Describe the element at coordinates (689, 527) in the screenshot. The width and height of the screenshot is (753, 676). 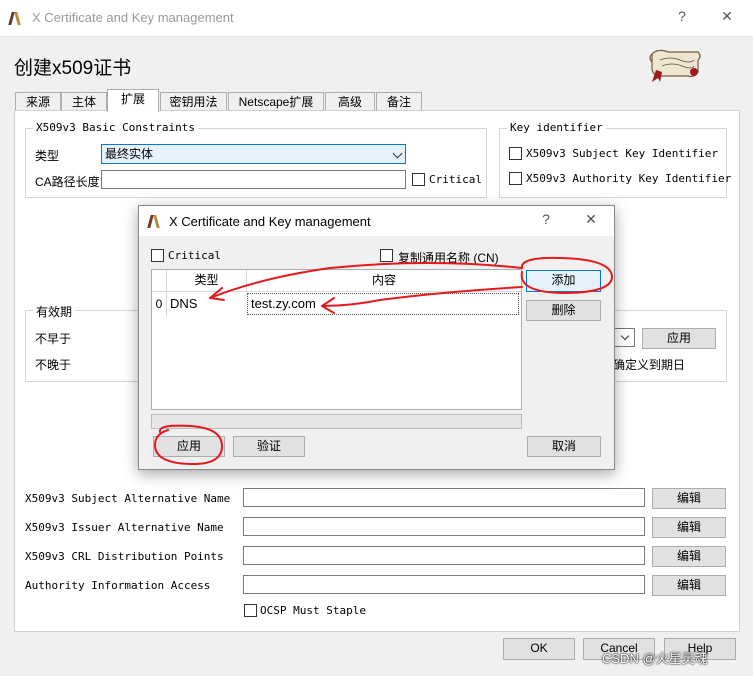
I see `ian-edit-button: 编辑` at that location.